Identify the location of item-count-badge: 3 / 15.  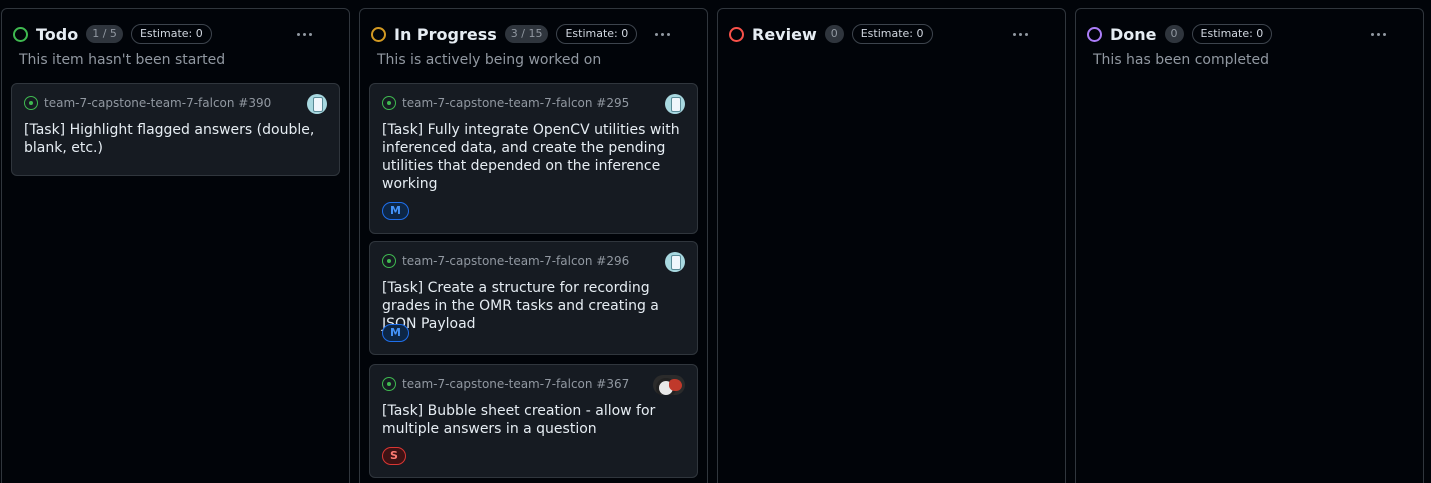
(526, 34).